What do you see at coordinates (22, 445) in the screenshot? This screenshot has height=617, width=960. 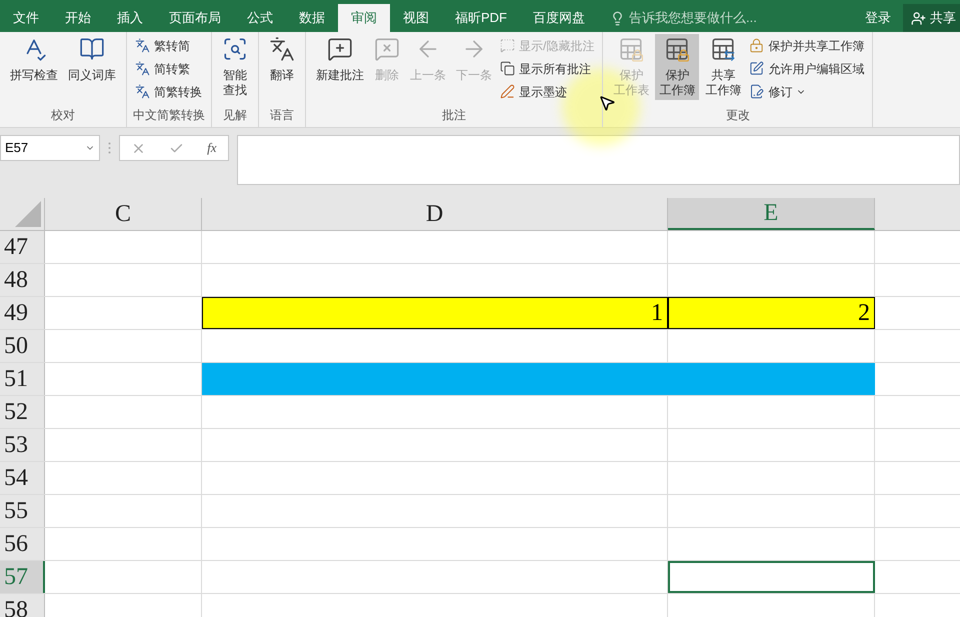 I see `row-header: 53` at bounding box center [22, 445].